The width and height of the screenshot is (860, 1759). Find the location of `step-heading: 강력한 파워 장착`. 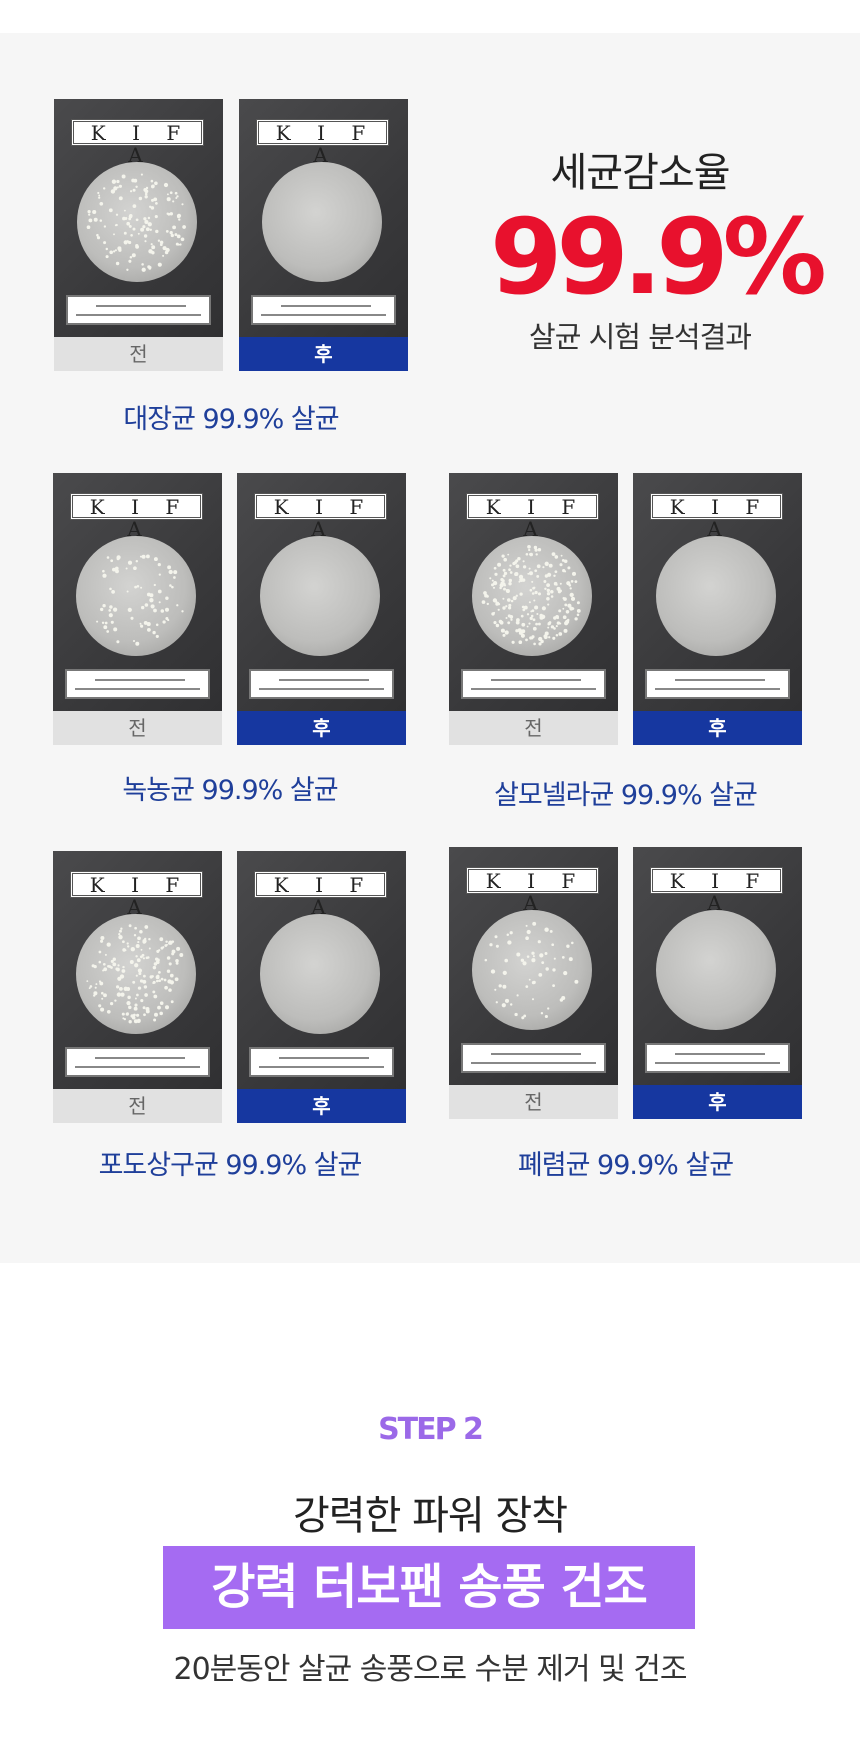

step-heading: 강력한 파워 장착 is located at coordinates (430, 1516).